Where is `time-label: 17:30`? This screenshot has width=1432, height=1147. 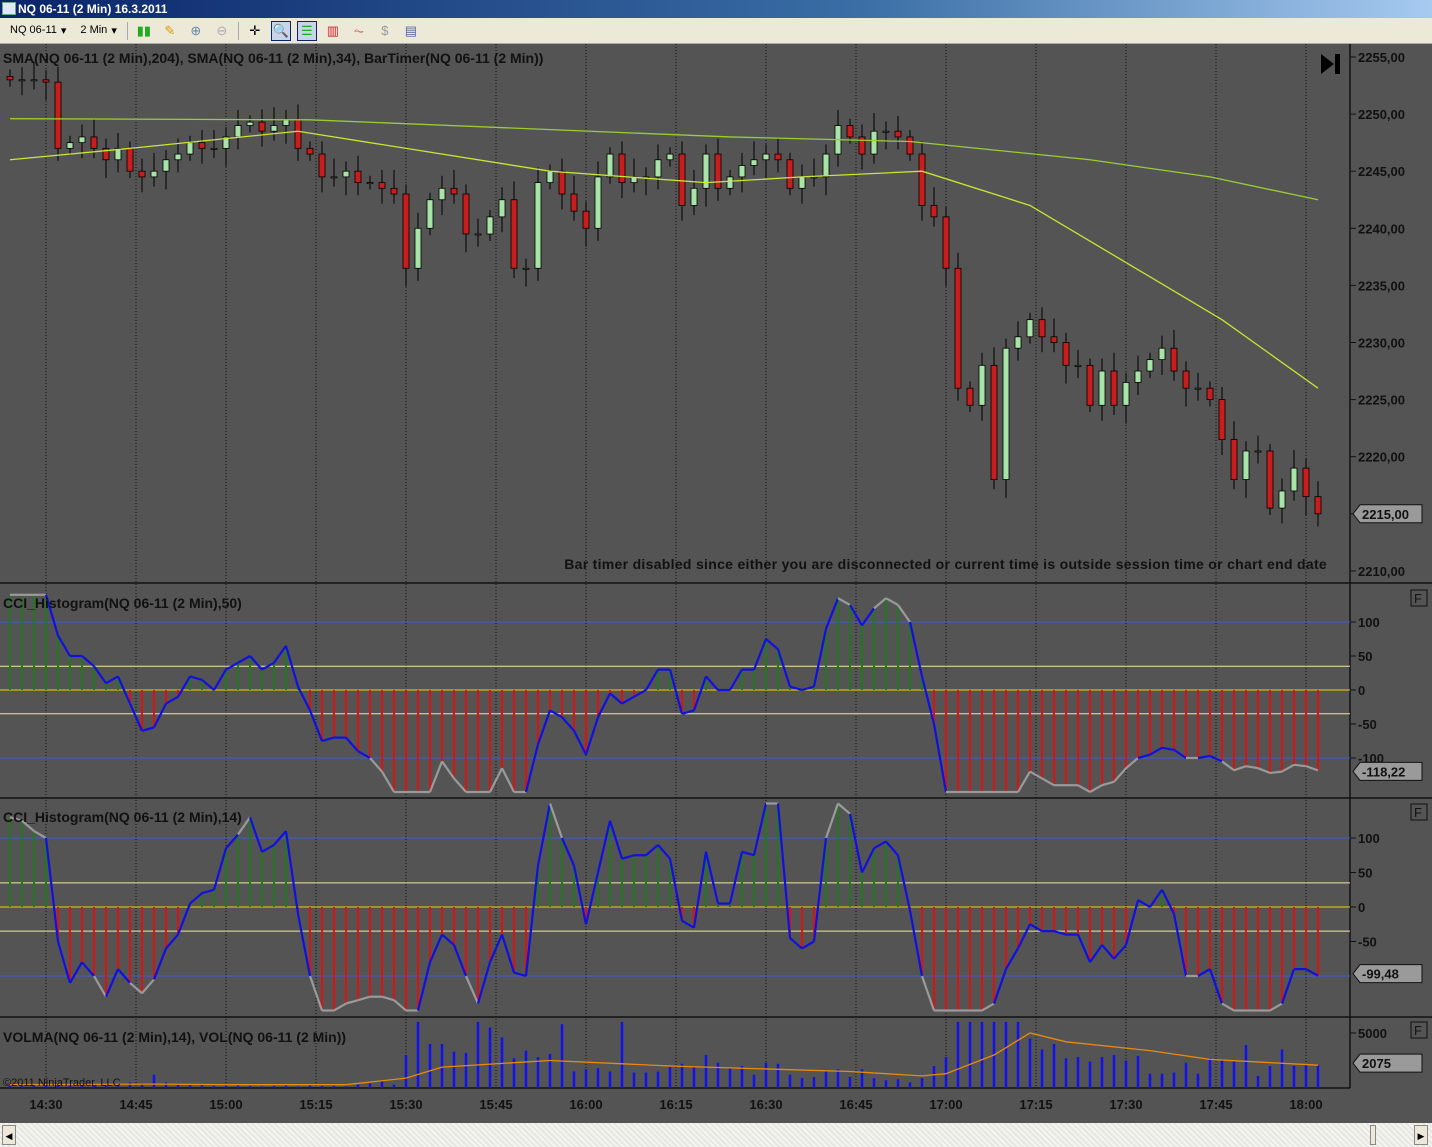 time-label: 17:30 is located at coordinates (1125, 1104).